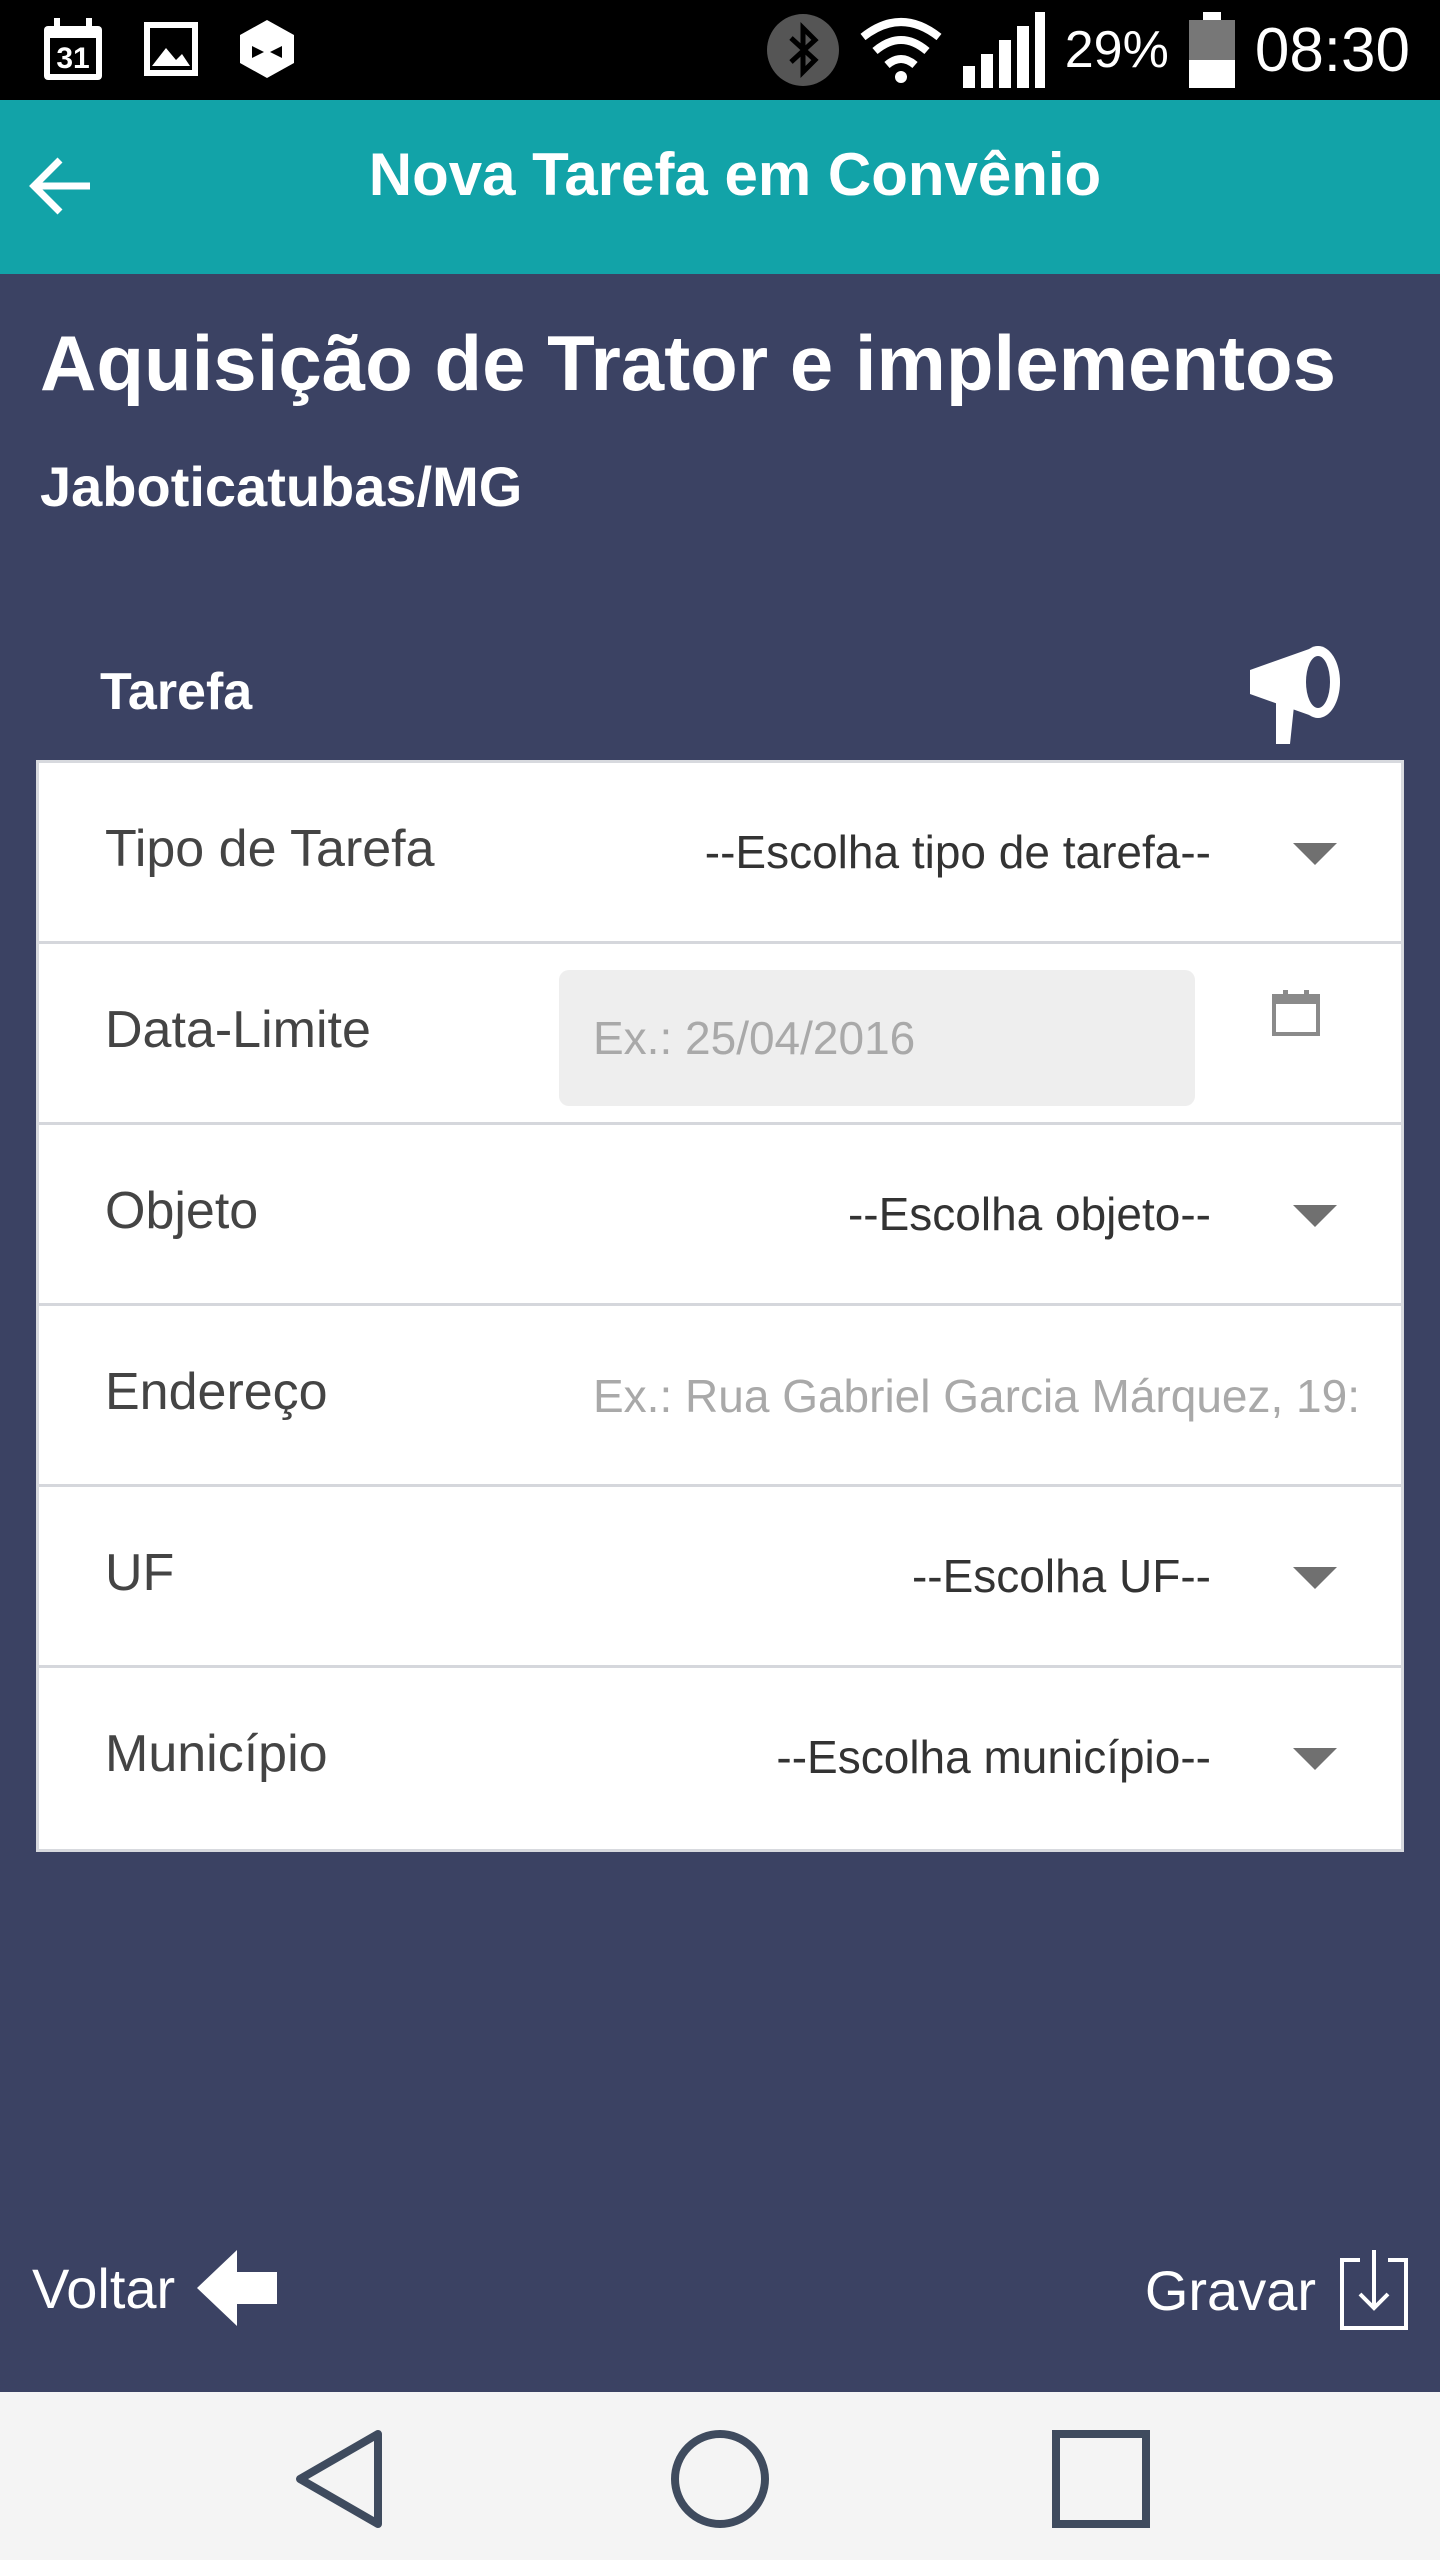 The height and width of the screenshot is (2560, 1440). I want to click on row-endereco: Endereço, so click(720, 1396).